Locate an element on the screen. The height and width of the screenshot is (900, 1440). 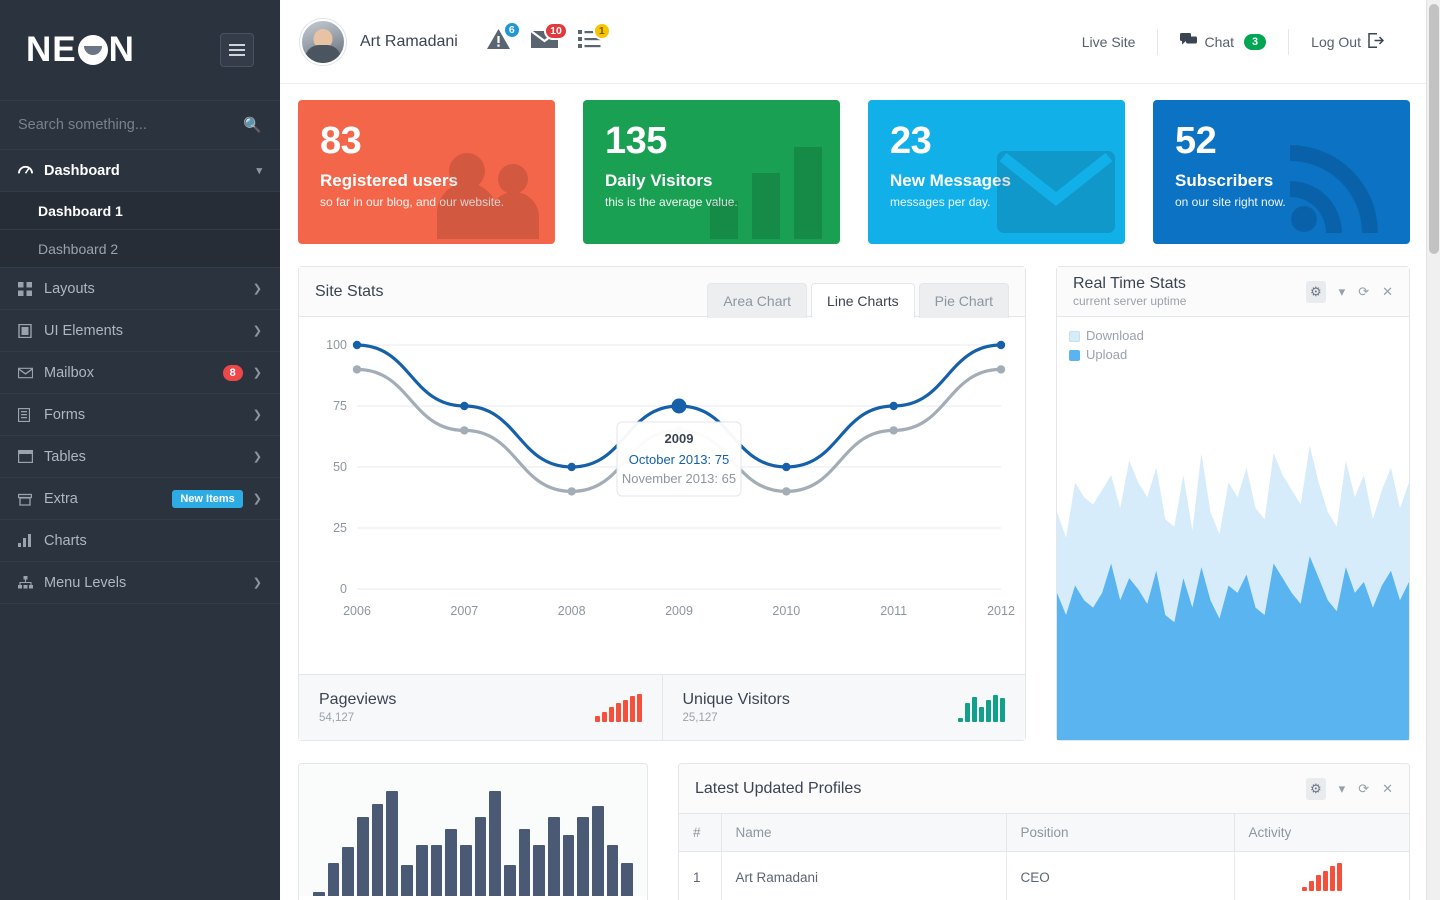
logout-icon is located at coordinates (1376, 41).